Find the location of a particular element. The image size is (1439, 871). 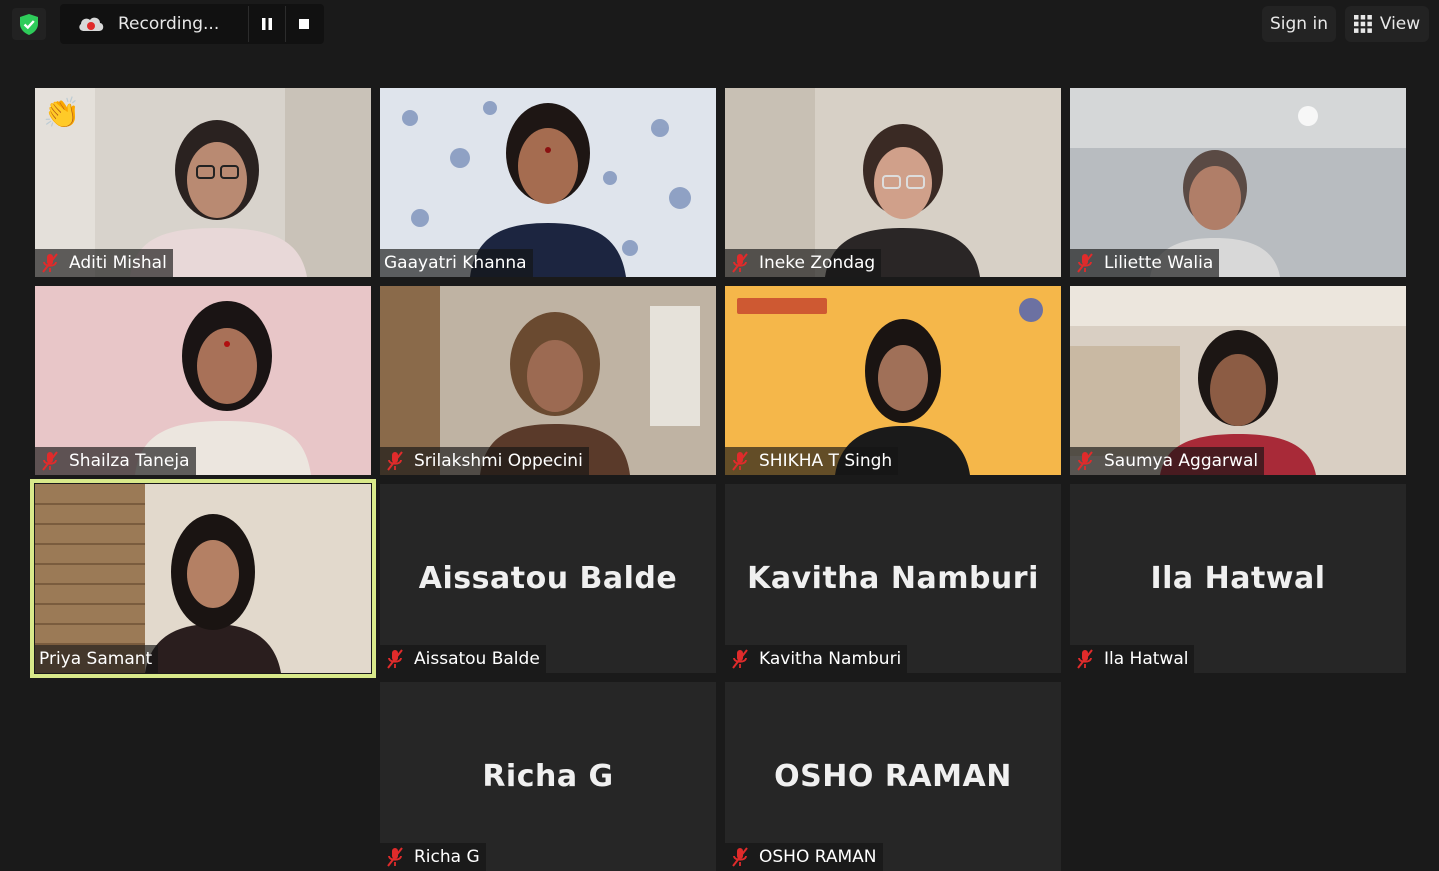

participant-tile: Kavitha Namburi Kavitha Namburi is located at coordinates (893, 578).